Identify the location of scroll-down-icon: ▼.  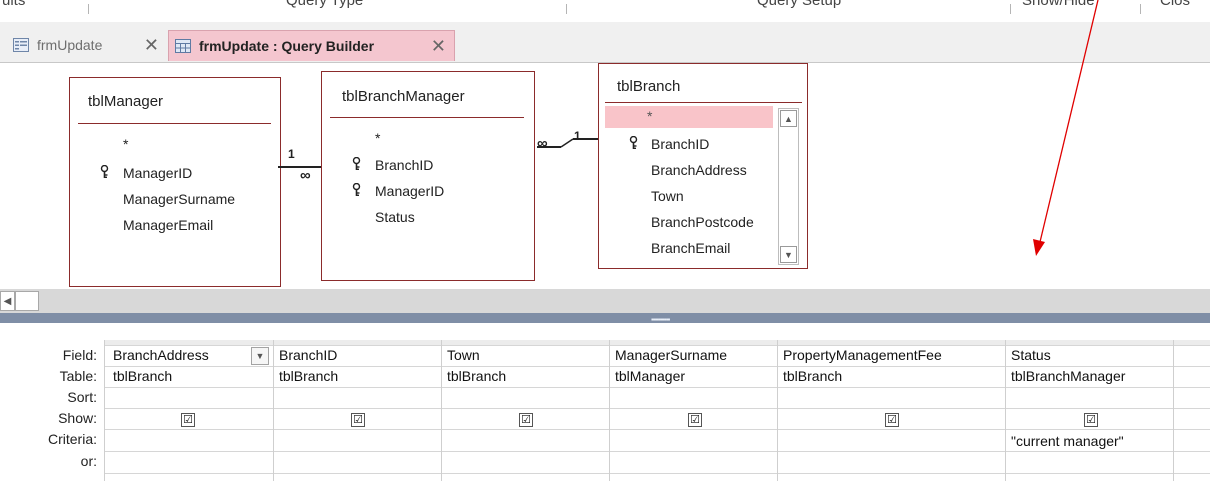
(788, 254).